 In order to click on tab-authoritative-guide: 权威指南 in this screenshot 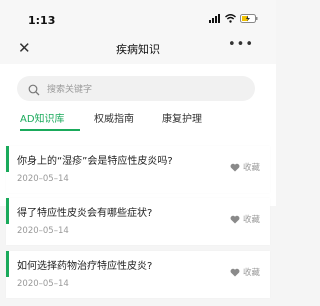, I will do `click(114, 117)`.